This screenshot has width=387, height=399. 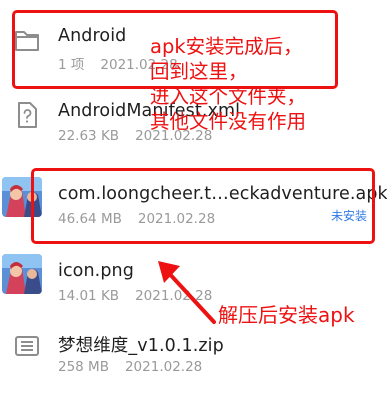 What do you see at coordinates (96, 271) in the screenshot?
I see `file-name: icon.png` at bounding box center [96, 271].